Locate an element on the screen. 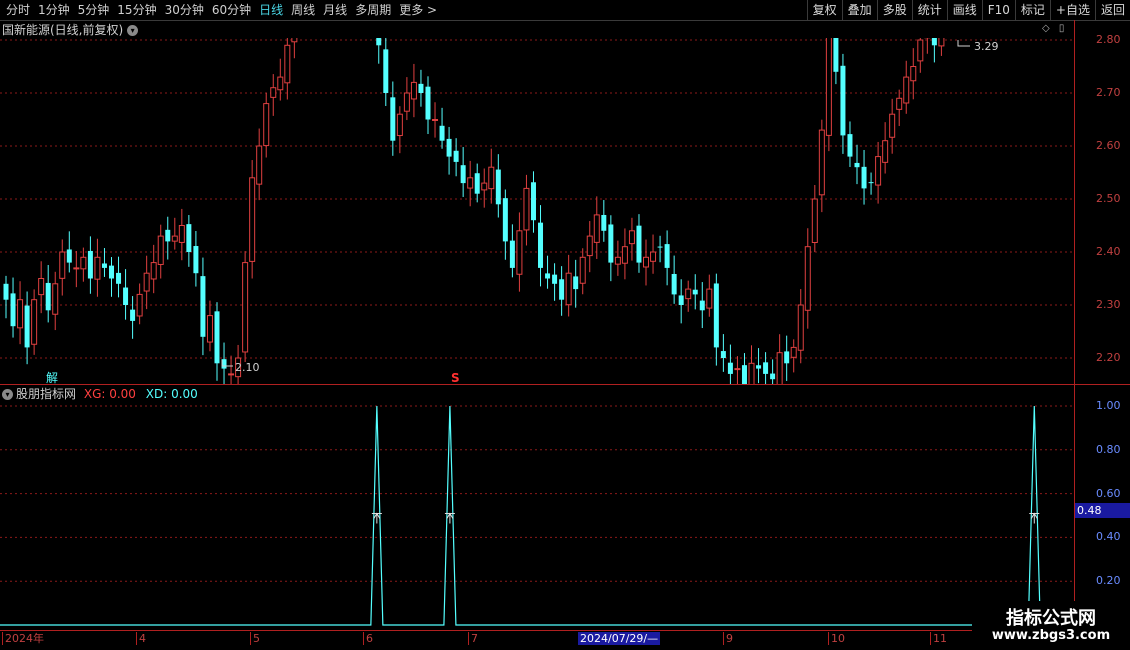  panel-toggle-icon: ▯ is located at coordinates (1062, 28).